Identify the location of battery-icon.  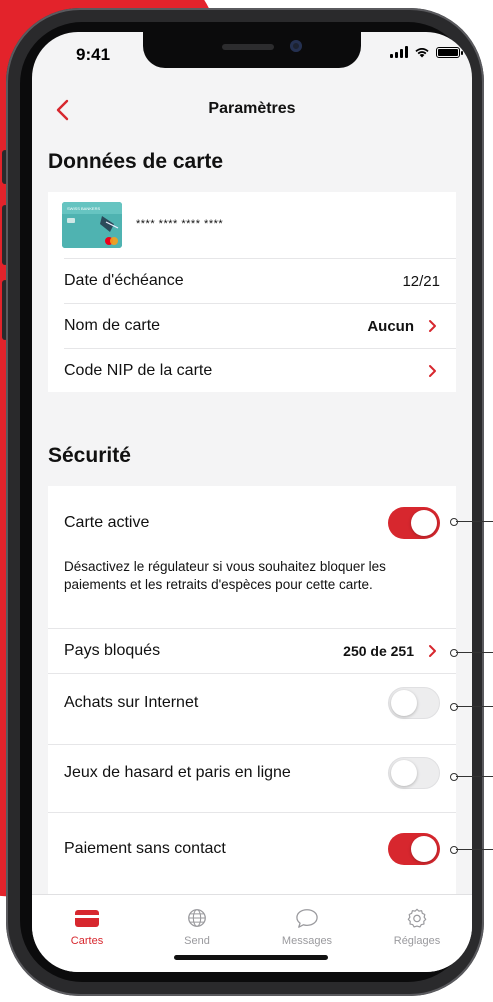
(449, 52).